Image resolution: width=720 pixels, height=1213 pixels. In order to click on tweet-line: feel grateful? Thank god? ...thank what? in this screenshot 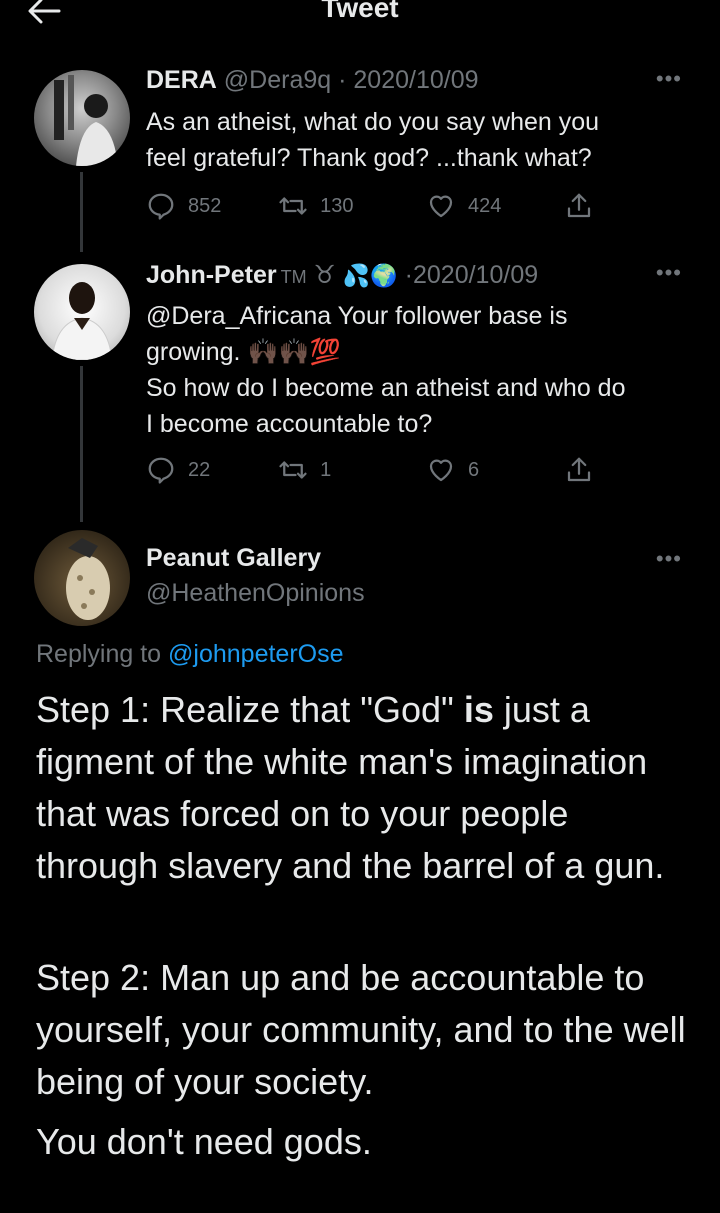, I will do `click(369, 158)`.